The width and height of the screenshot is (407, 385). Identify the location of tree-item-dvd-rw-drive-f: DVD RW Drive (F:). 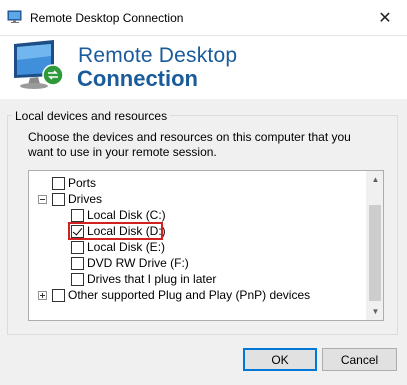
(130, 263).